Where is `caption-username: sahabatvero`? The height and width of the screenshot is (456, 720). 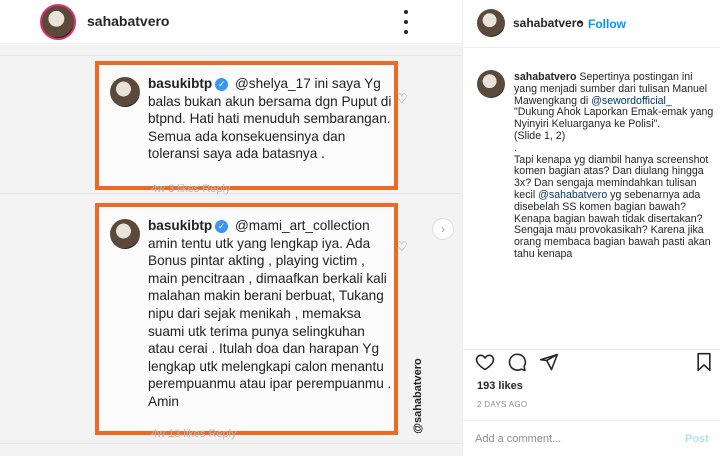 caption-username: sahabatvero is located at coordinates (545, 77).